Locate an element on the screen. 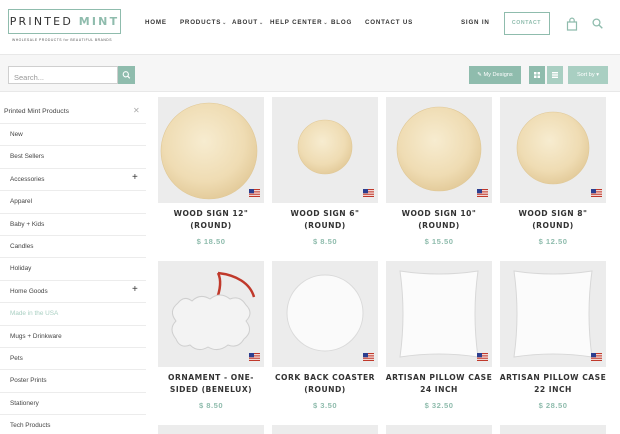  list-view-icon is located at coordinates (555, 75).